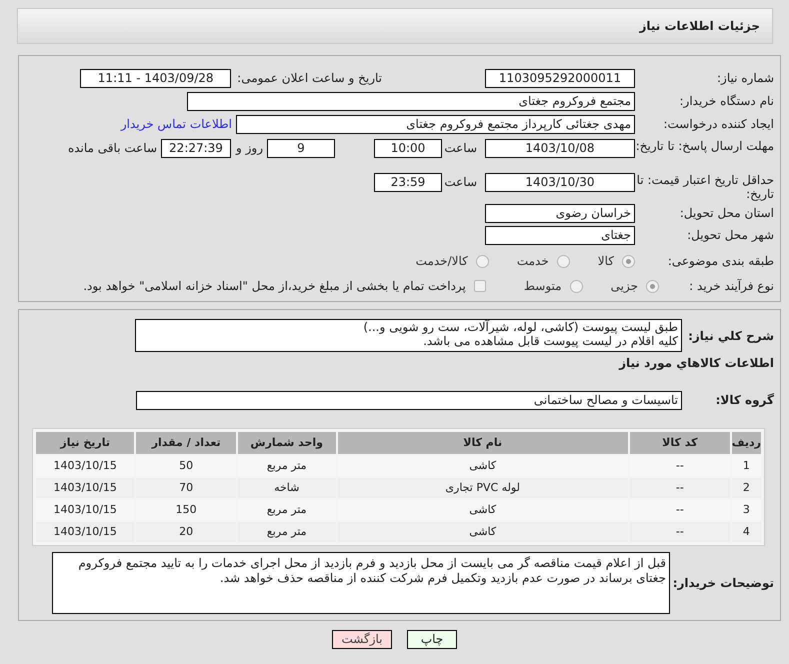 This screenshot has width=789, height=664. I want to click on table-cell: 1, so click(746, 466).